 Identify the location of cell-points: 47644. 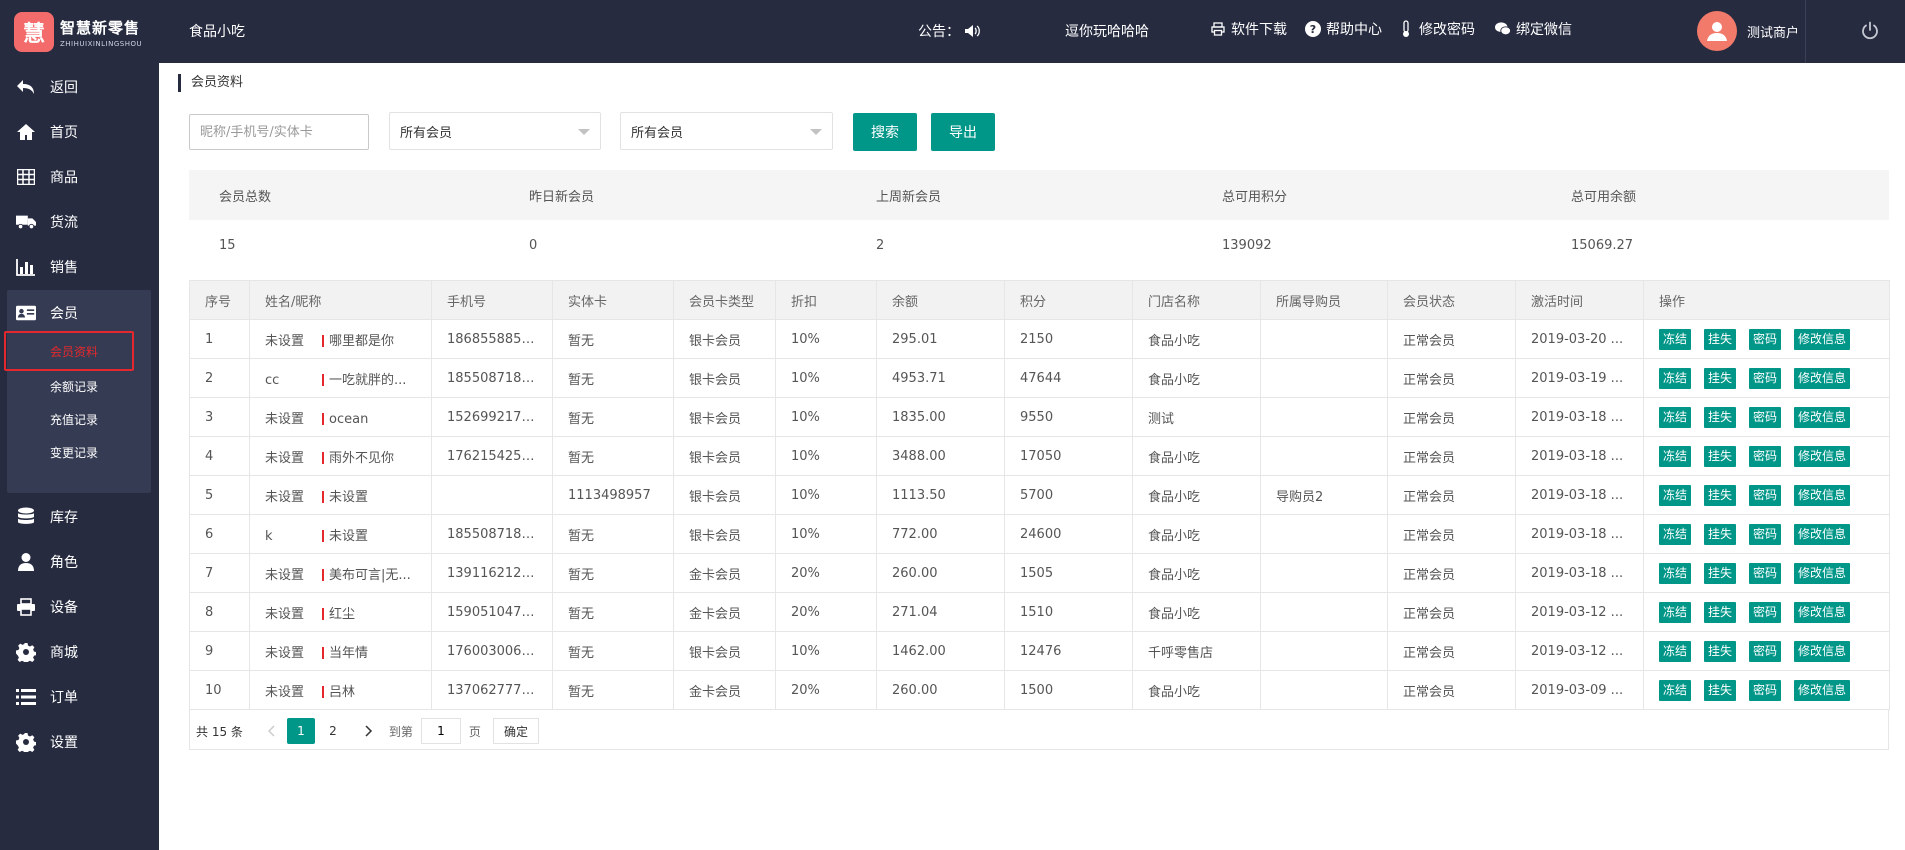
(1068, 378).